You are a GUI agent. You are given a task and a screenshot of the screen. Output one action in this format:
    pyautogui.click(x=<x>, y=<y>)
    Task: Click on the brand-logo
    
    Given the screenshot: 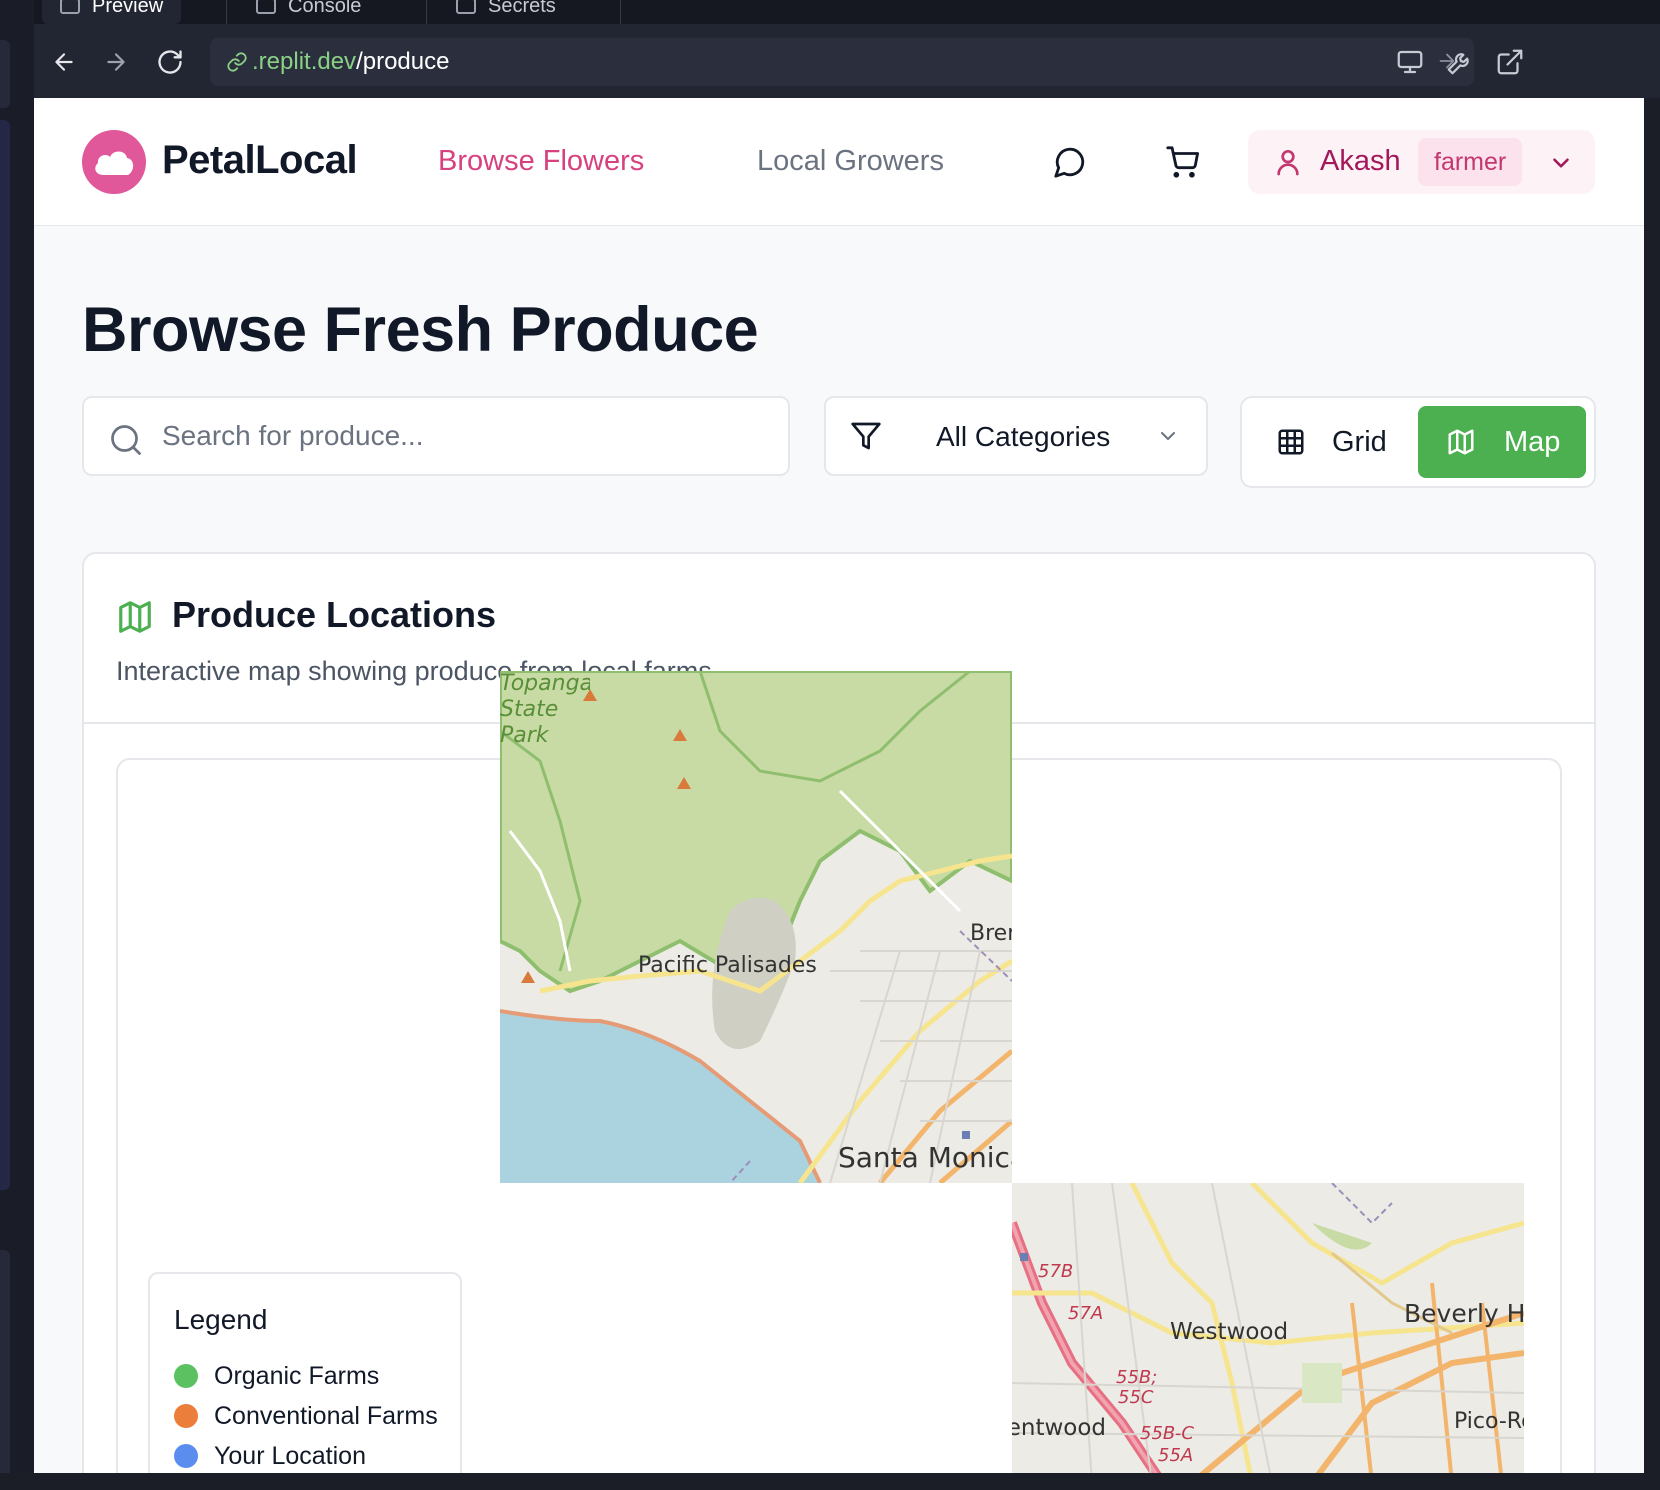 What is the action you would take?
    pyautogui.click(x=114, y=162)
    